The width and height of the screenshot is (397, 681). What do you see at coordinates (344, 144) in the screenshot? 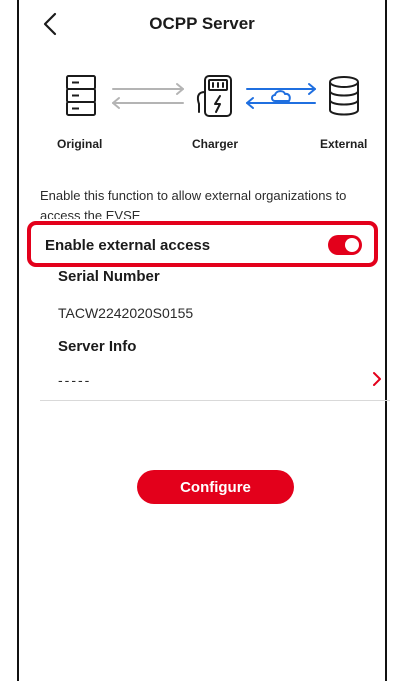
I see `node-label-external: External` at bounding box center [344, 144].